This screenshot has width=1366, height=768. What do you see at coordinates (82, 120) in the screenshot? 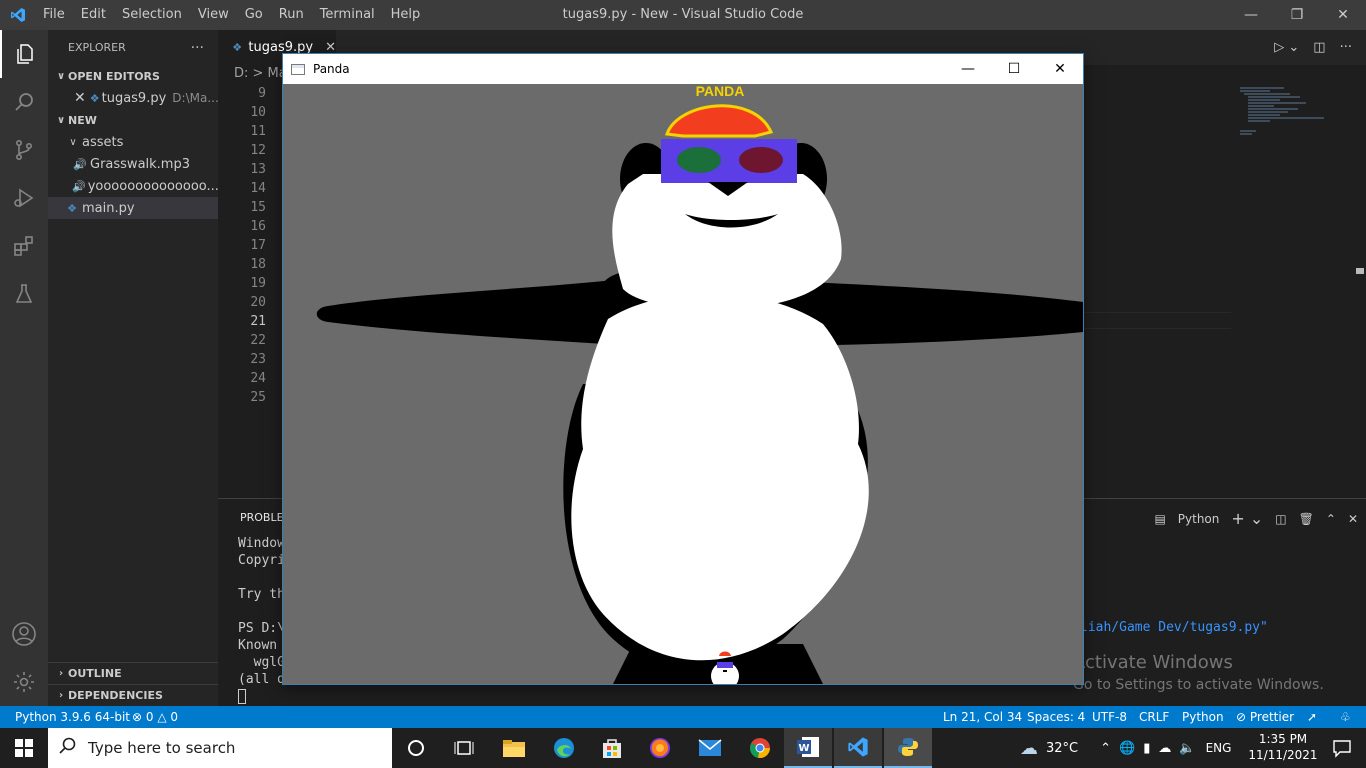
I see `folder-label: NEW` at bounding box center [82, 120].